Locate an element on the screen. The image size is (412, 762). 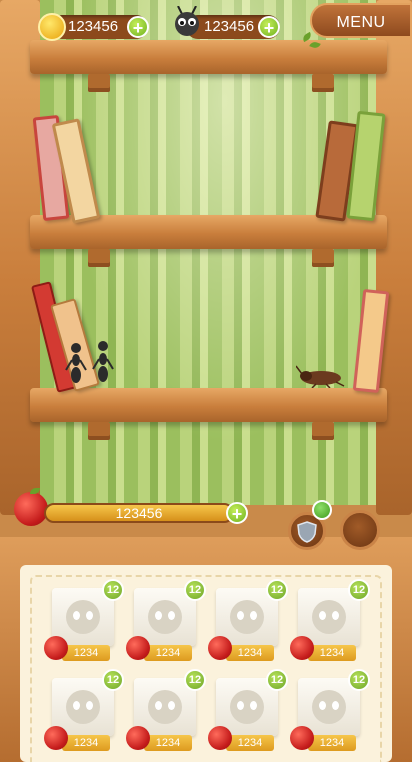
shelf-lower is located at coordinates (208, 405).